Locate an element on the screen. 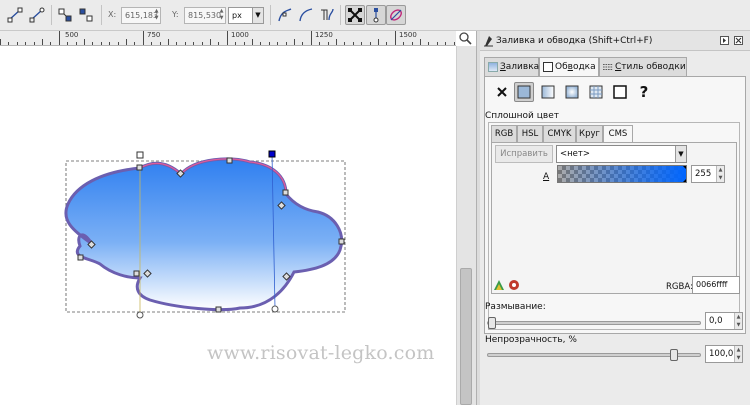  path-segment-icon is located at coordinates (306, 15).